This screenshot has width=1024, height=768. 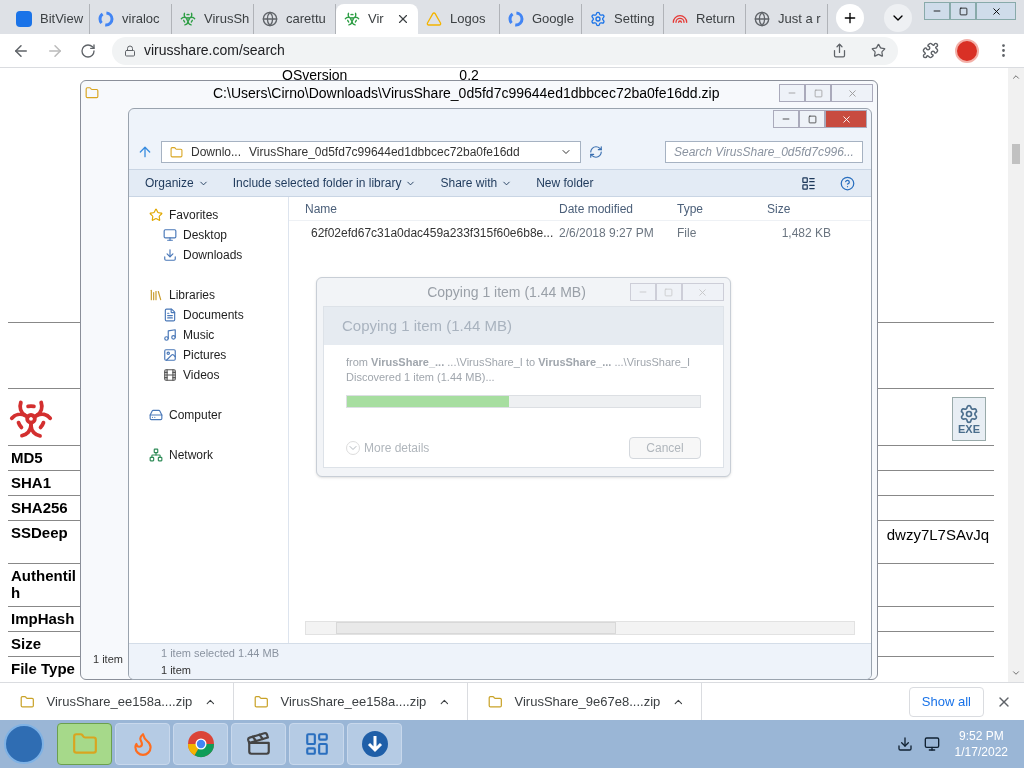 What do you see at coordinates (119, 701) in the screenshot?
I see `file-name: VirusShare_ee158a....zip` at bounding box center [119, 701].